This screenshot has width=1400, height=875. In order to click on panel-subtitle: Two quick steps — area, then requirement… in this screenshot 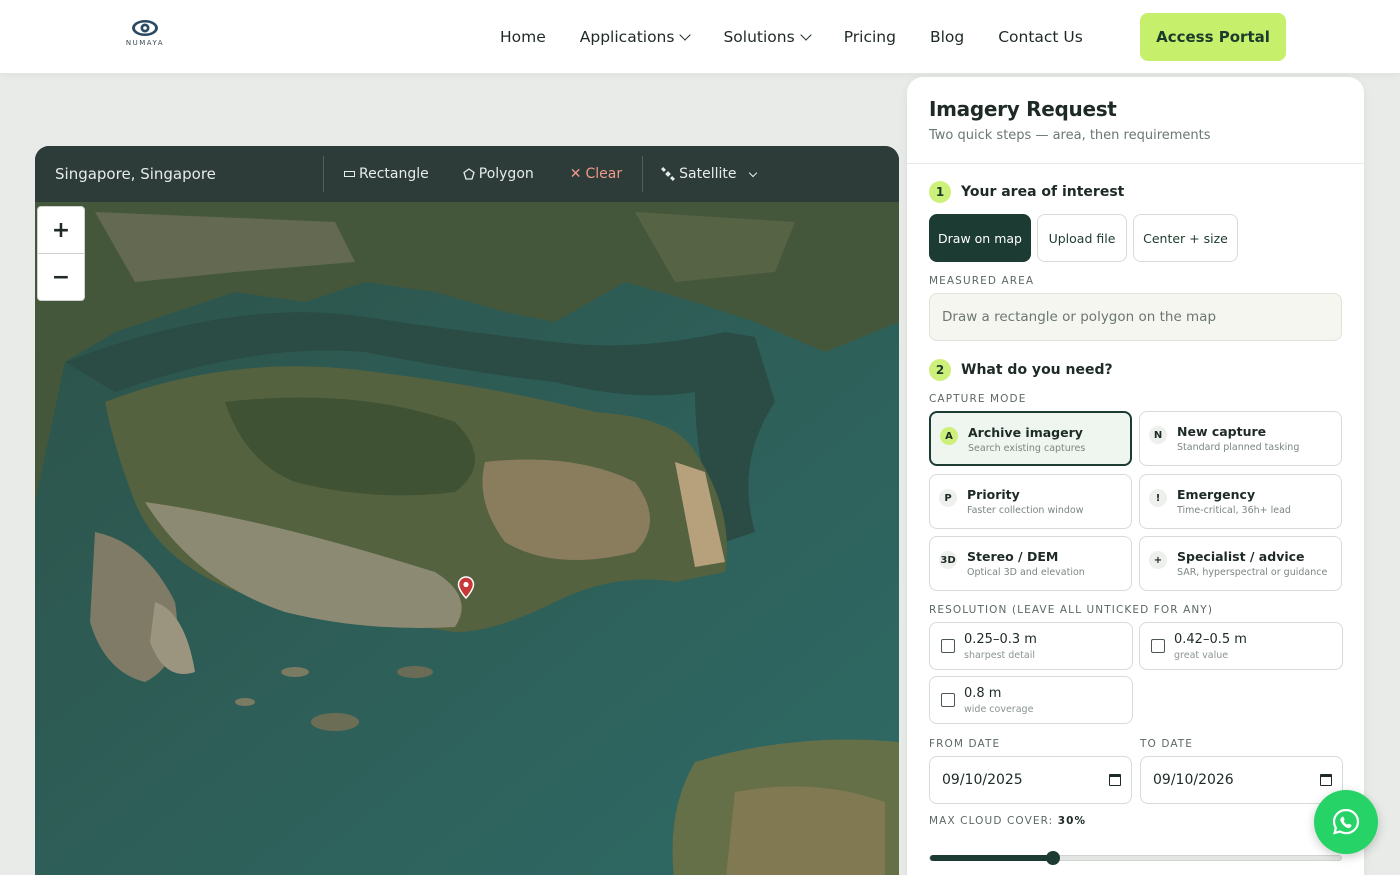, I will do `click(1070, 135)`.